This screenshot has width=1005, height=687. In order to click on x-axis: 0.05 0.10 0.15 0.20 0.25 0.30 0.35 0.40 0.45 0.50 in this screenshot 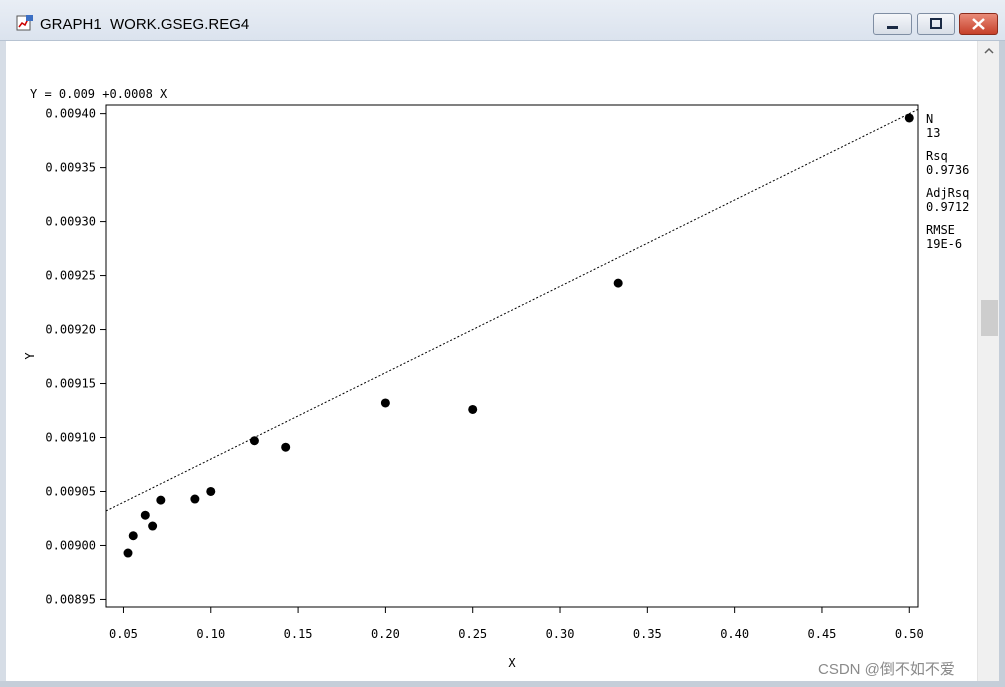, I will do `click(516, 624)`.